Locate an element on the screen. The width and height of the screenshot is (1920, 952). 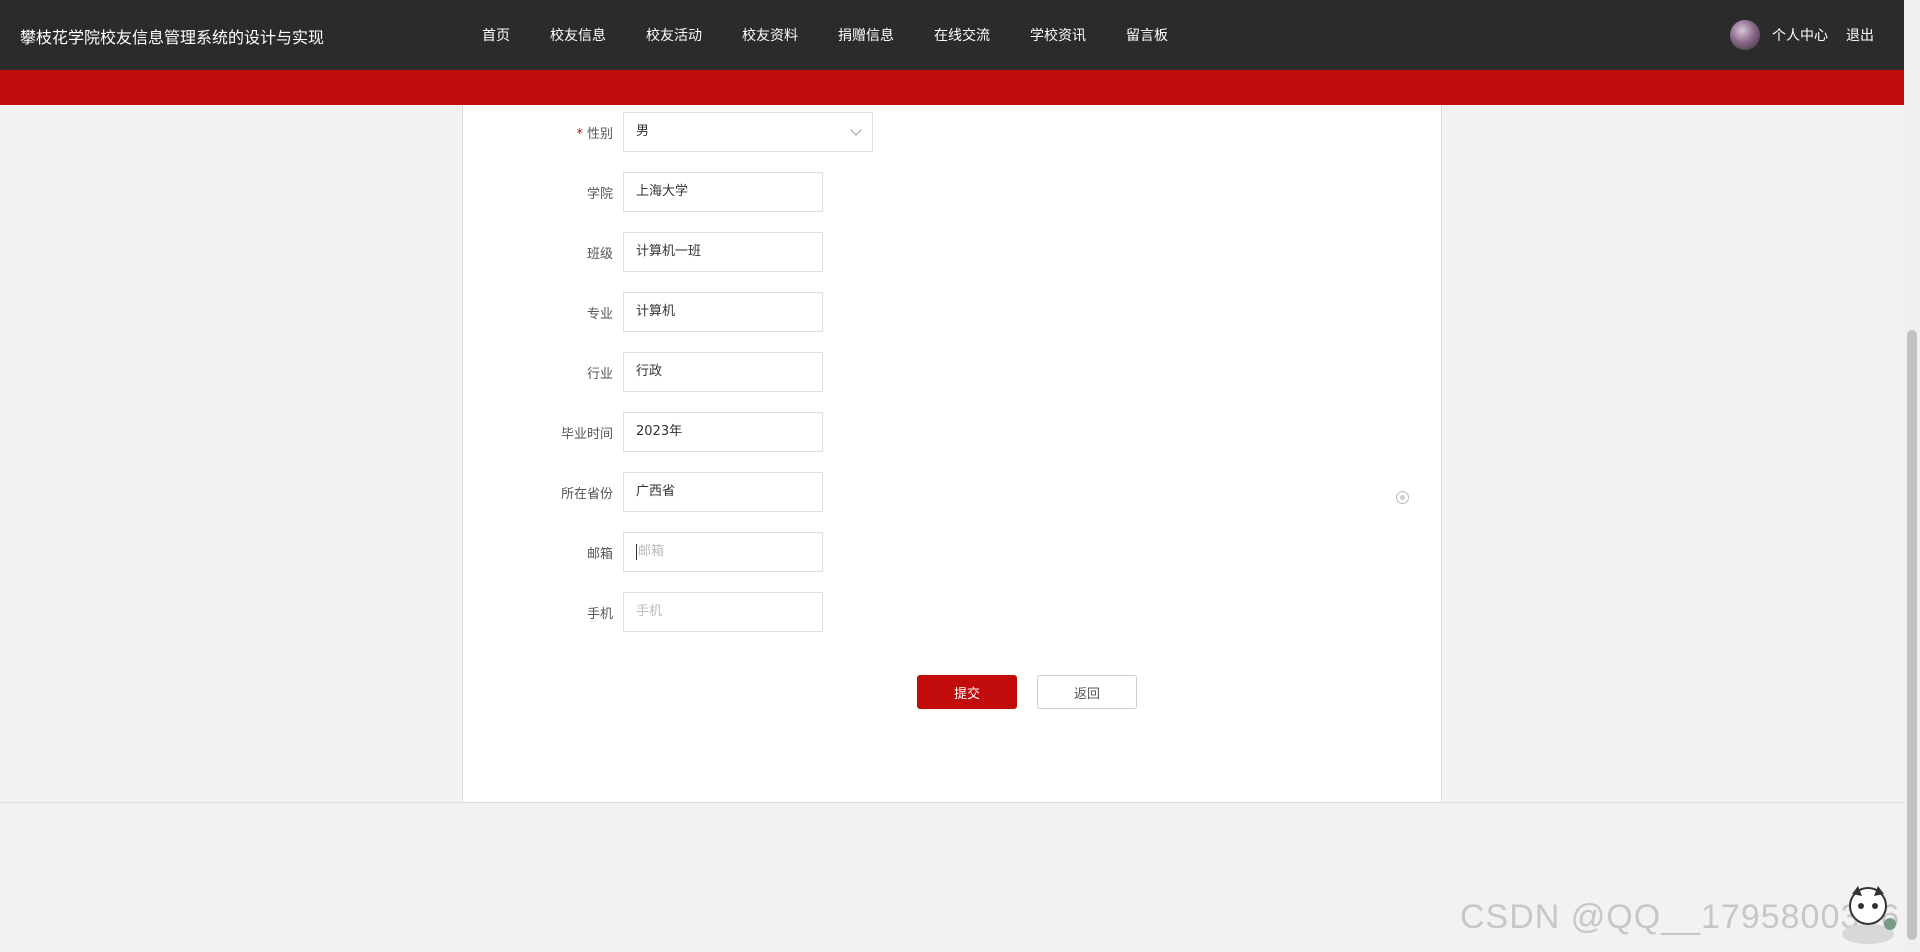
industry-row: 行业 行政 is located at coordinates (643, 372).